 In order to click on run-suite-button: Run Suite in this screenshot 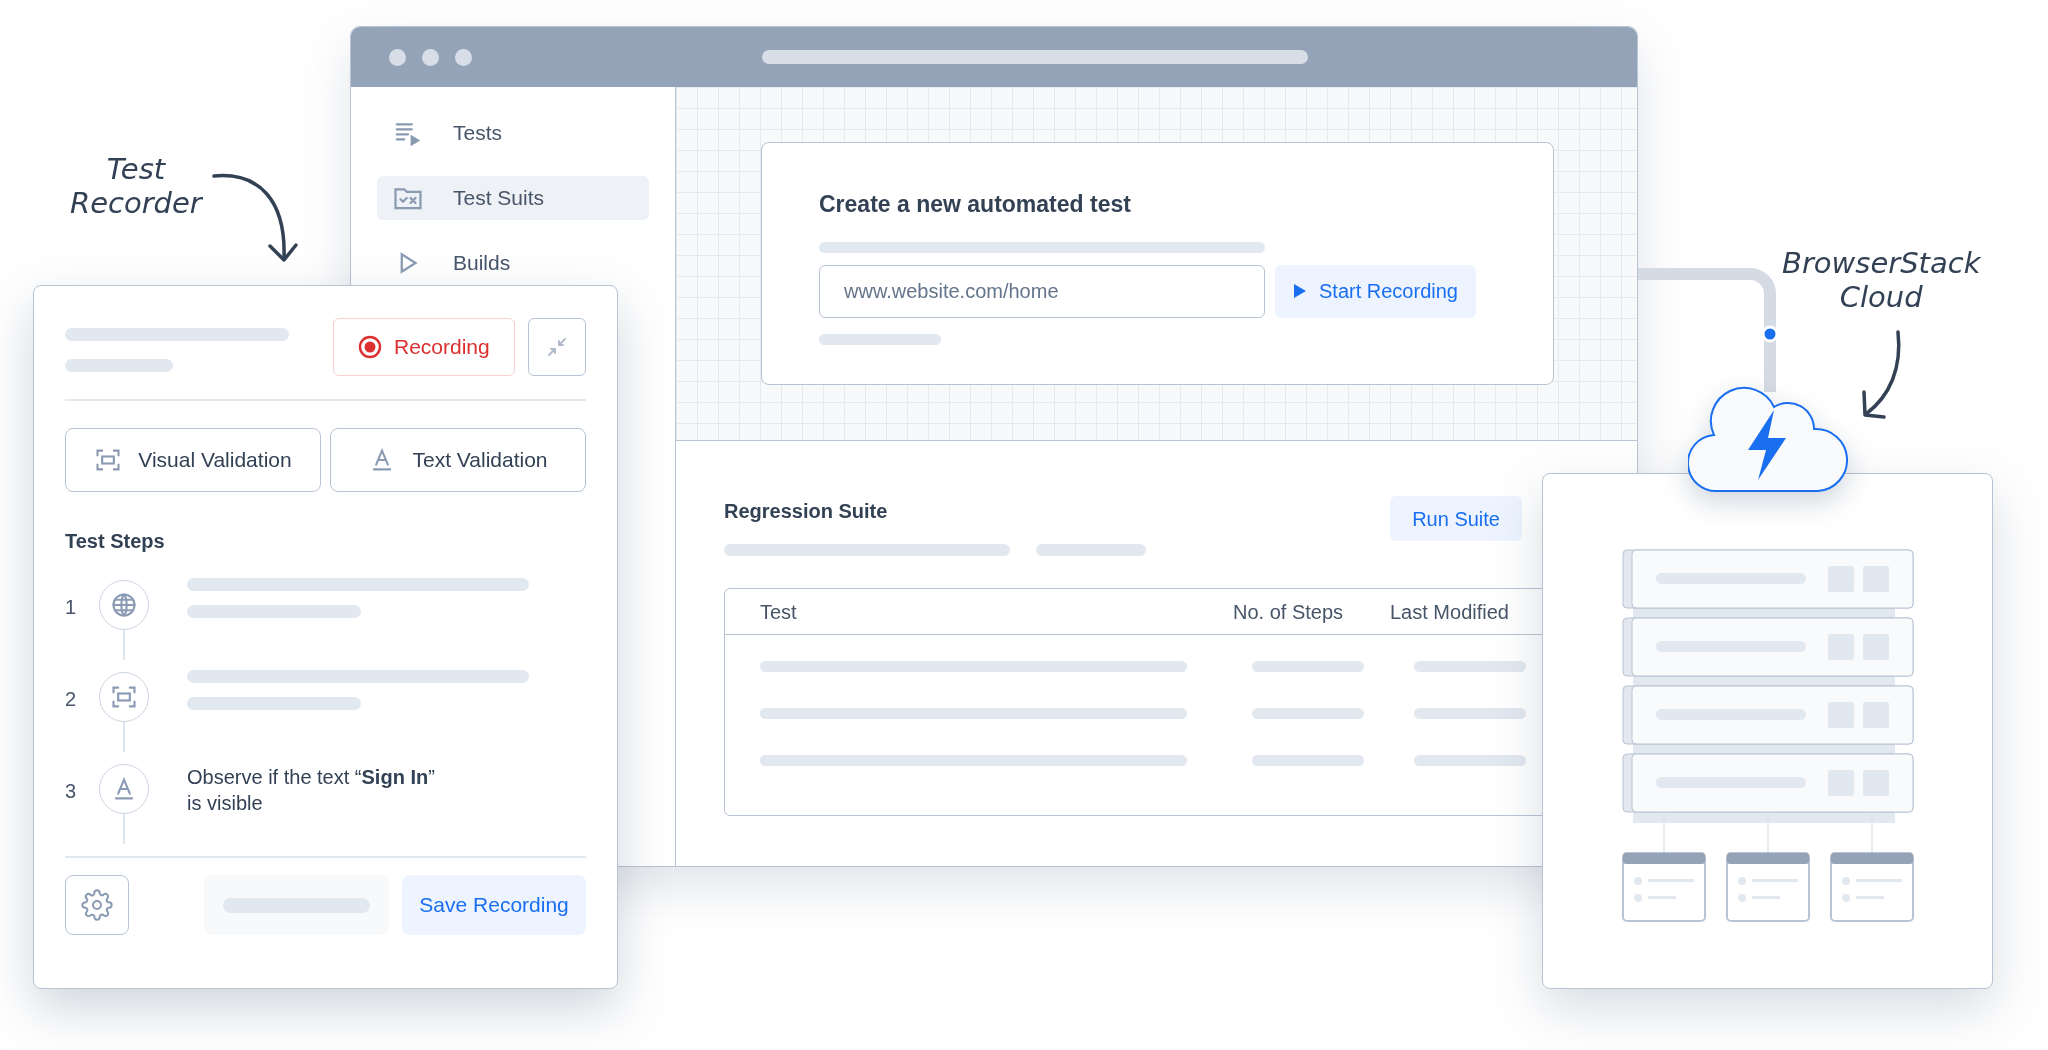, I will do `click(1456, 518)`.